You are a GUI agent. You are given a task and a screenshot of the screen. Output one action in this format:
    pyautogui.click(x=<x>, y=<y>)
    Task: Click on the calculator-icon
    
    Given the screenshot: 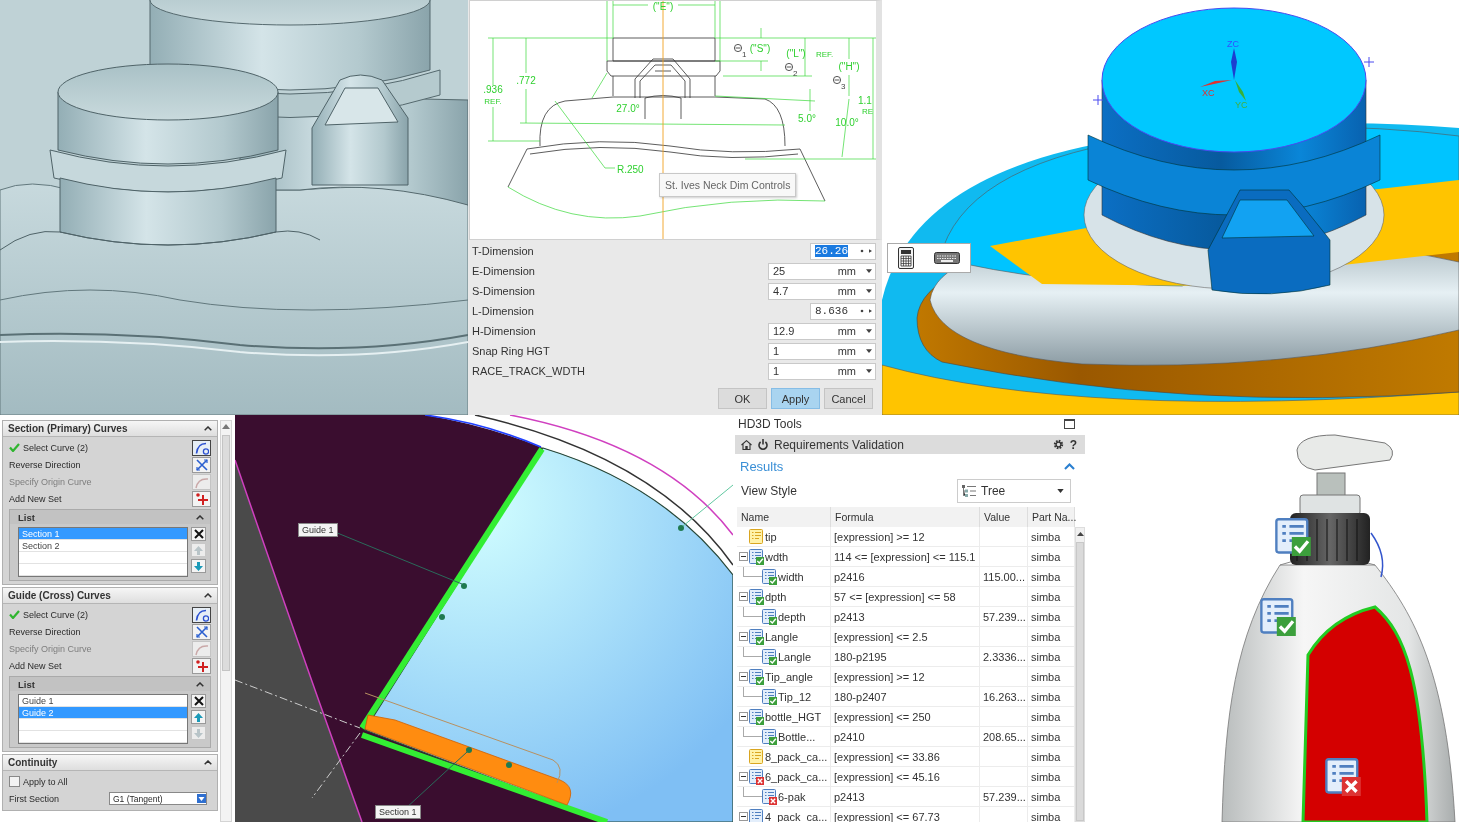 What is the action you would take?
    pyautogui.click(x=906, y=258)
    